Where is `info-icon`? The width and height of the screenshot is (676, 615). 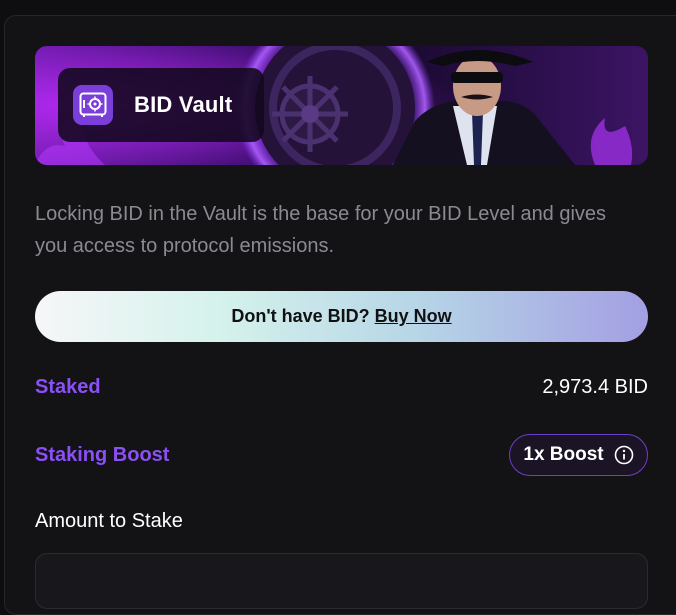 info-icon is located at coordinates (624, 455).